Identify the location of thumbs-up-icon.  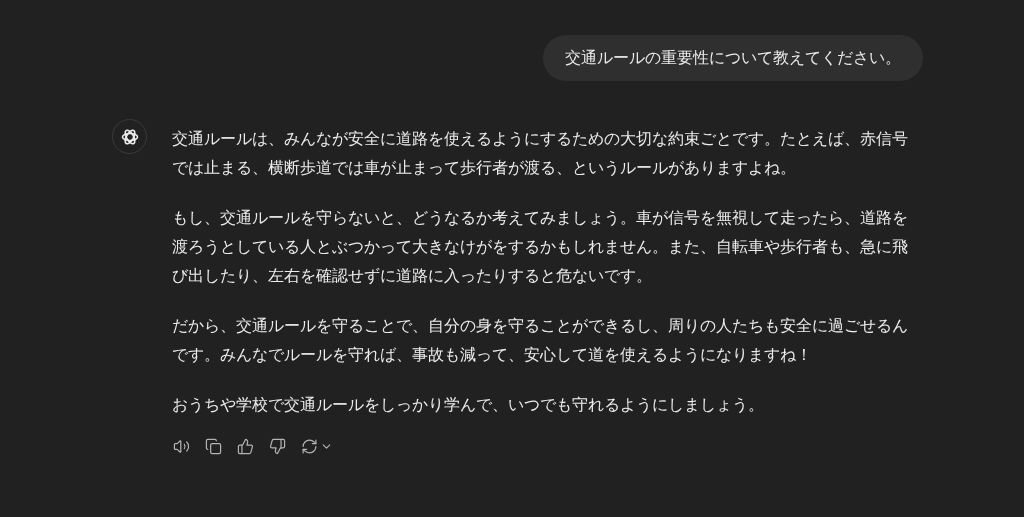
(245, 446).